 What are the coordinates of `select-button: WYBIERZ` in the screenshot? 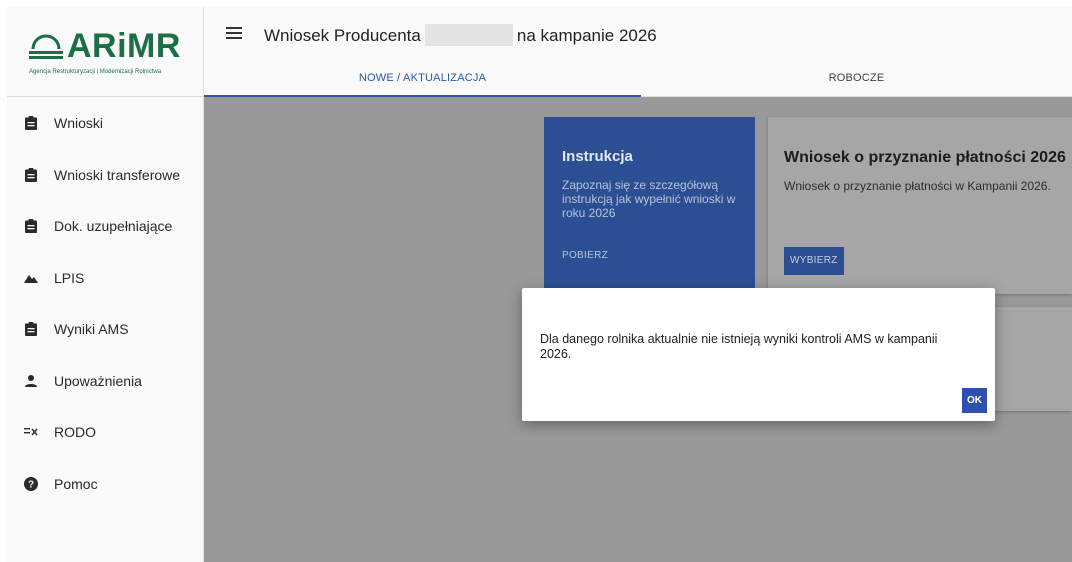 It's located at (814, 261).